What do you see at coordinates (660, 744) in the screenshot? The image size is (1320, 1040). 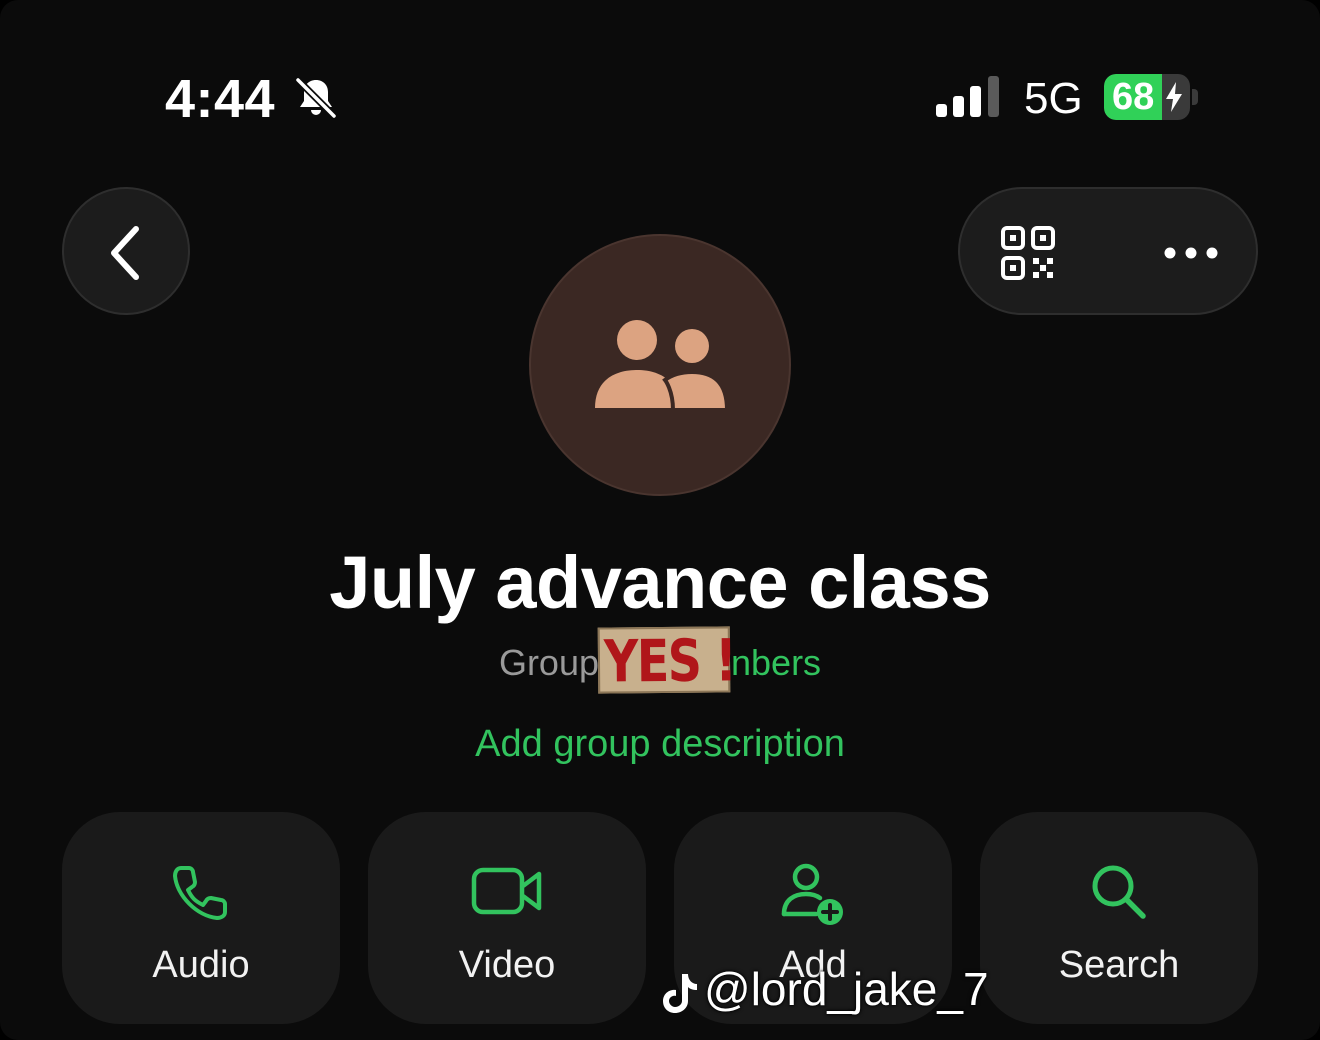 I see `add-description-link: Add group description` at bounding box center [660, 744].